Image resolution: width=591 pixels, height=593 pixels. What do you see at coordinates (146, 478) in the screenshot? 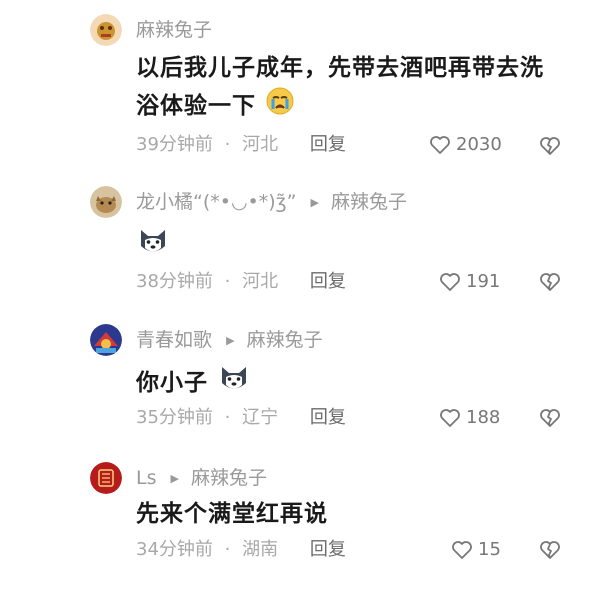
I see `comment-author: Ls` at bounding box center [146, 478].